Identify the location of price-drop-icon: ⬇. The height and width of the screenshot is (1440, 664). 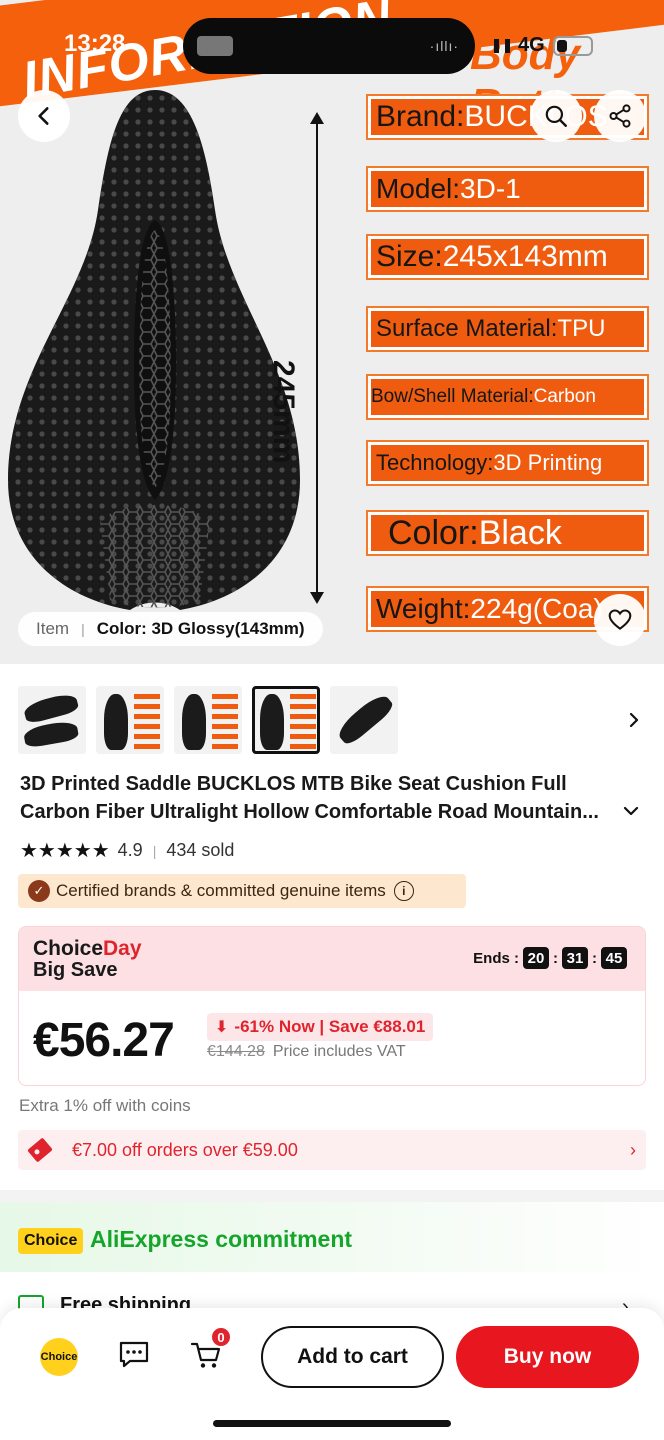
(222, 1027).